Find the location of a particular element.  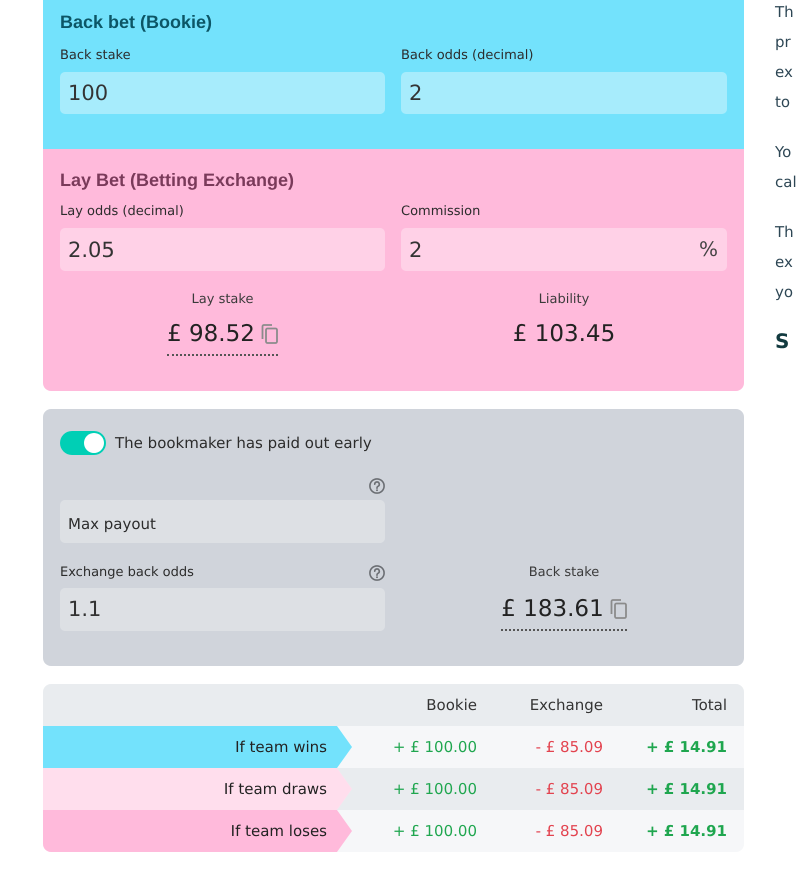

field-label: Commission is located at coordinates (441, 212).